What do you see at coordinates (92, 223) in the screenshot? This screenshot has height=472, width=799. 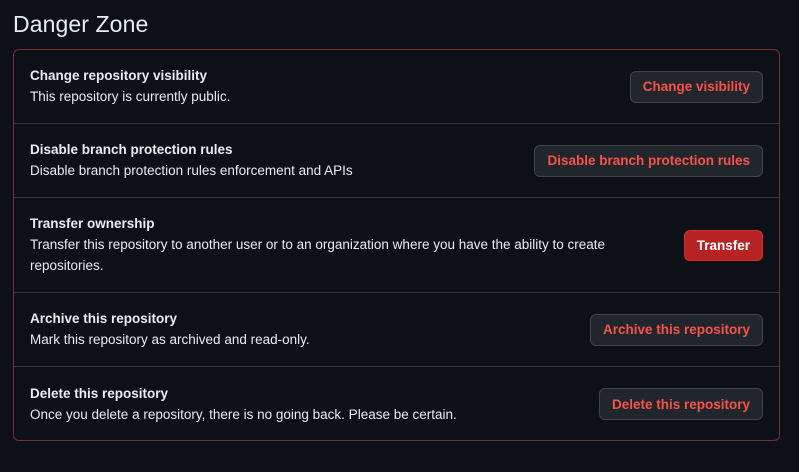 I see `transfer-title: Transfer ownership` at bounding box center [92, 223].